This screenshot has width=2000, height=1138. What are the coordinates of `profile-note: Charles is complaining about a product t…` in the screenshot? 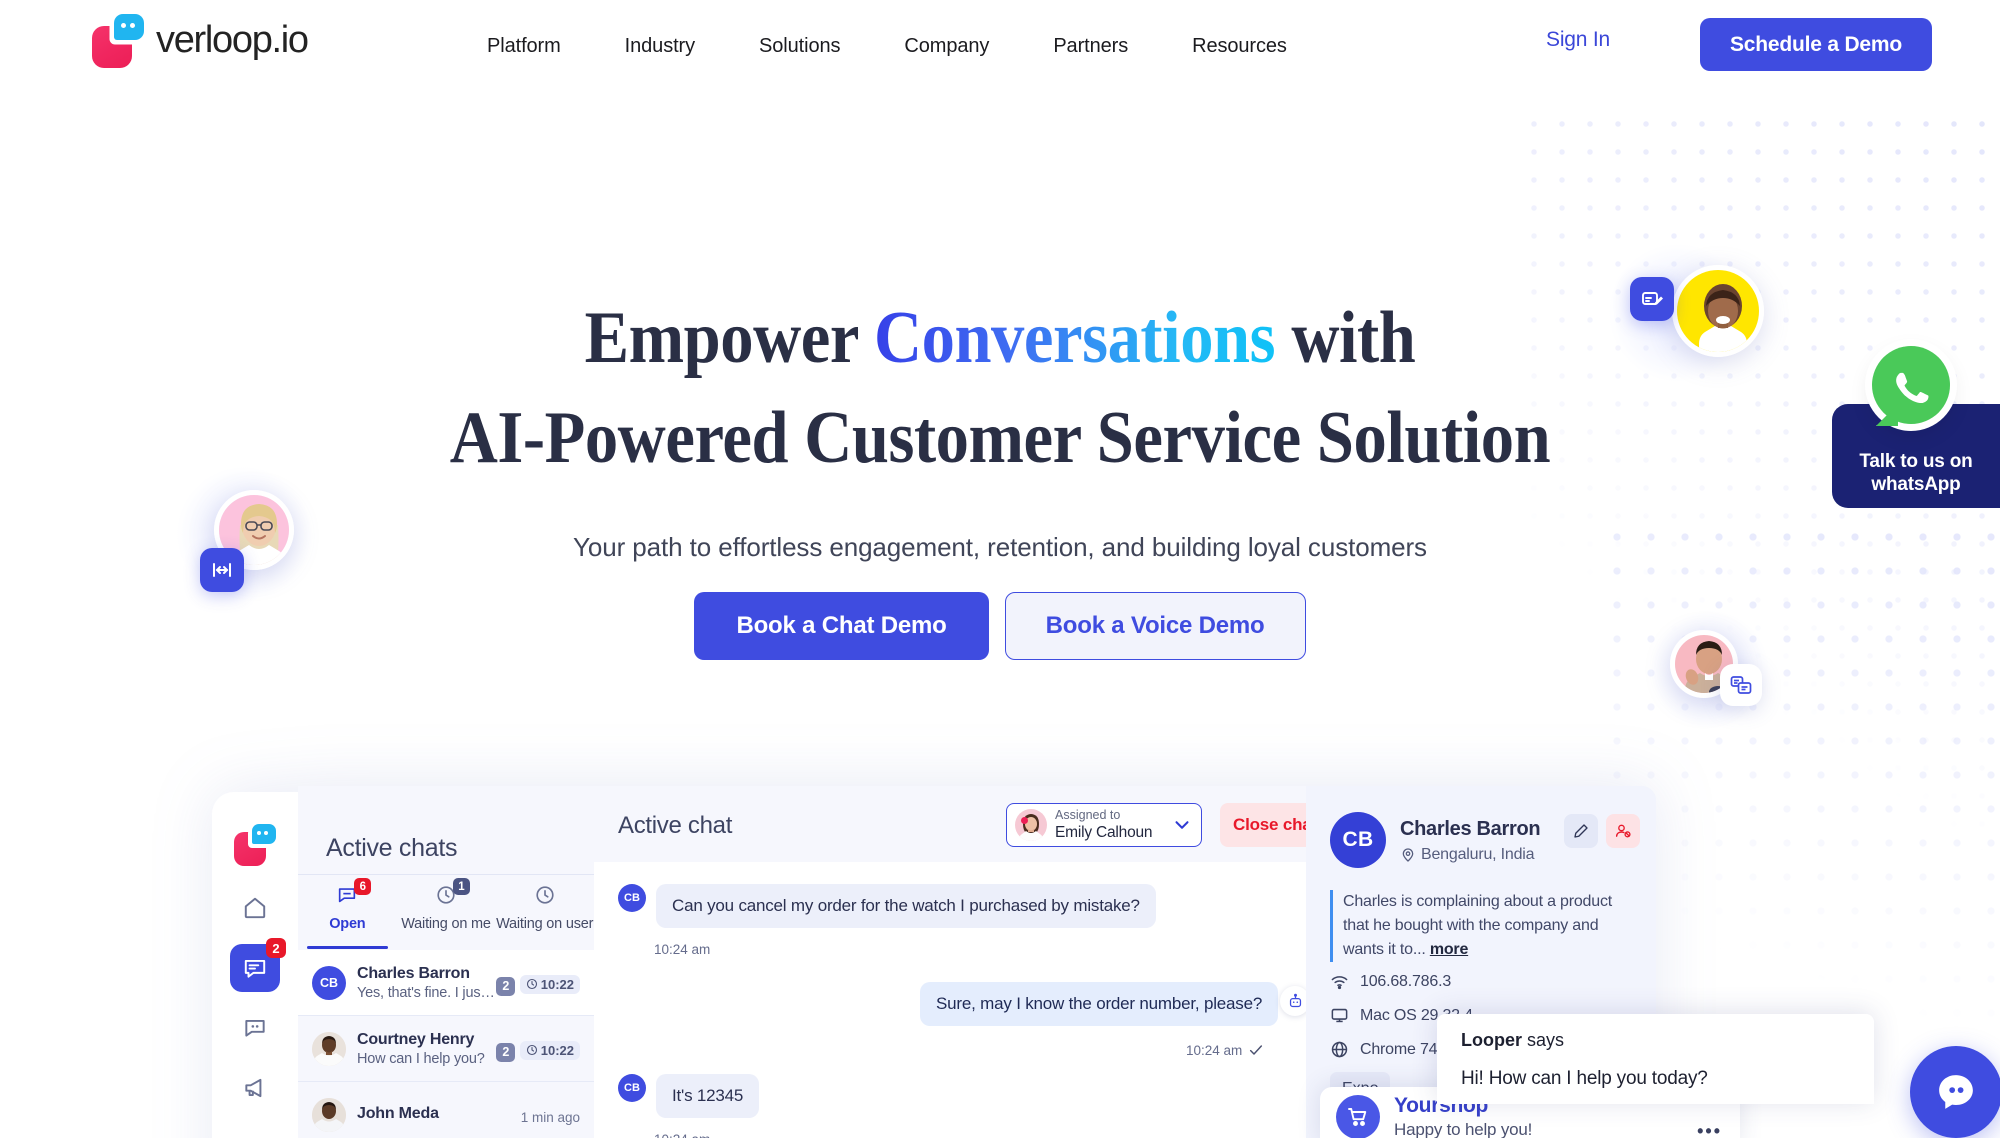 It's located at (1481, 926).